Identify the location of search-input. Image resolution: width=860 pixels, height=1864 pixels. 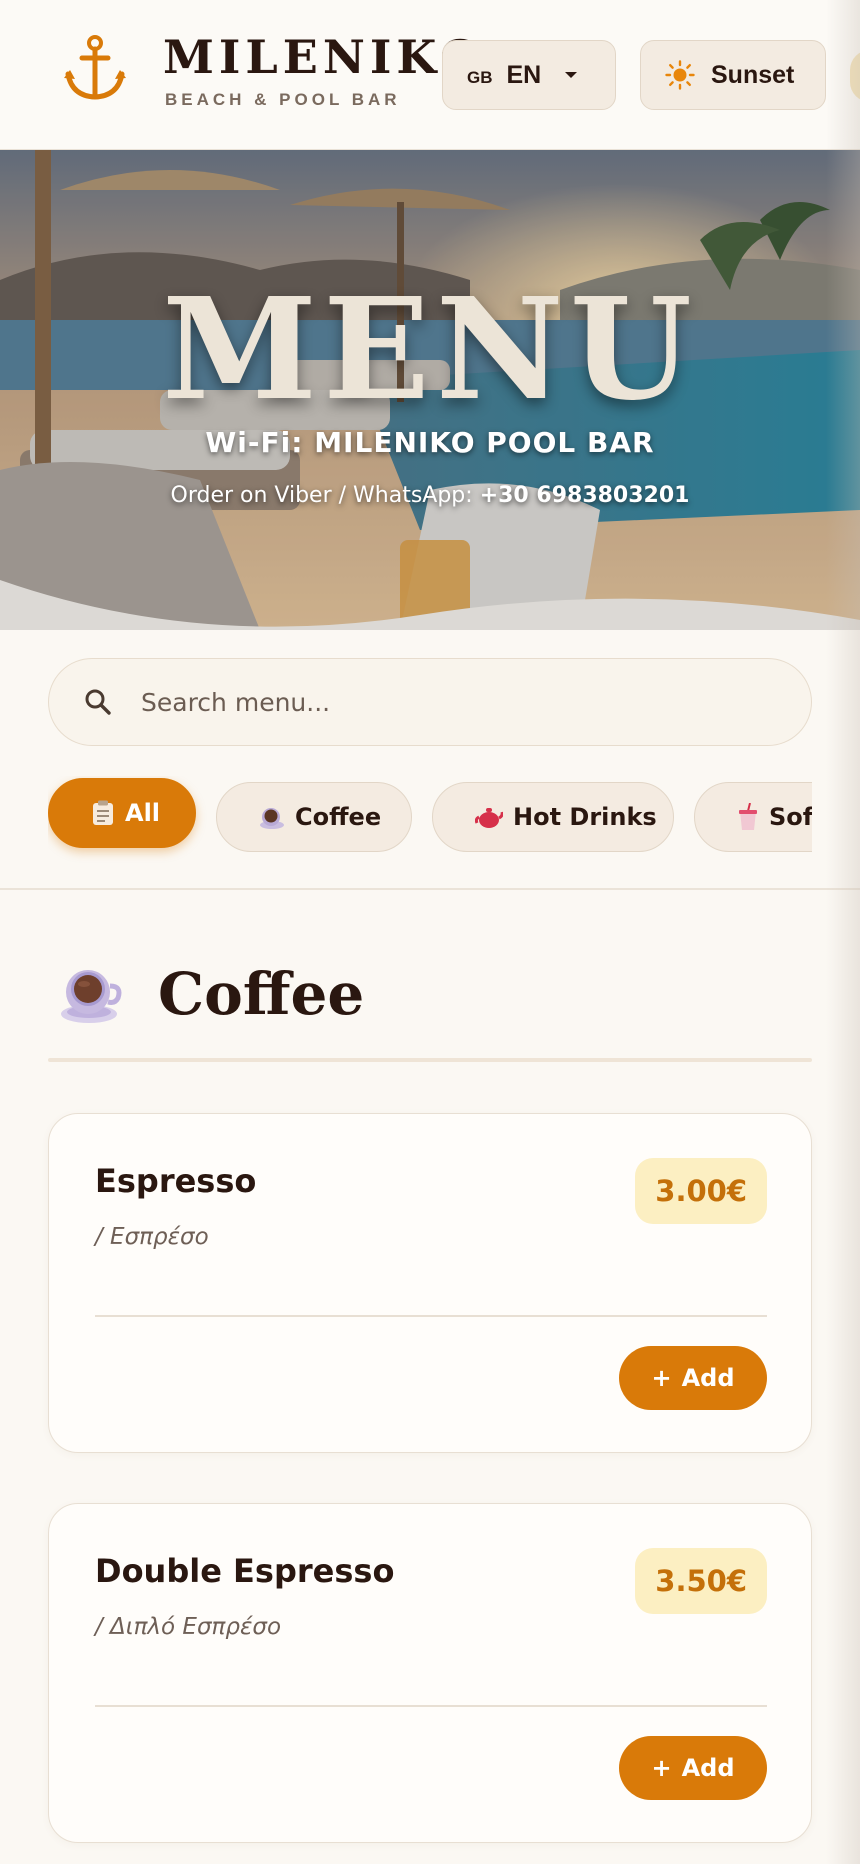
(441, 702).